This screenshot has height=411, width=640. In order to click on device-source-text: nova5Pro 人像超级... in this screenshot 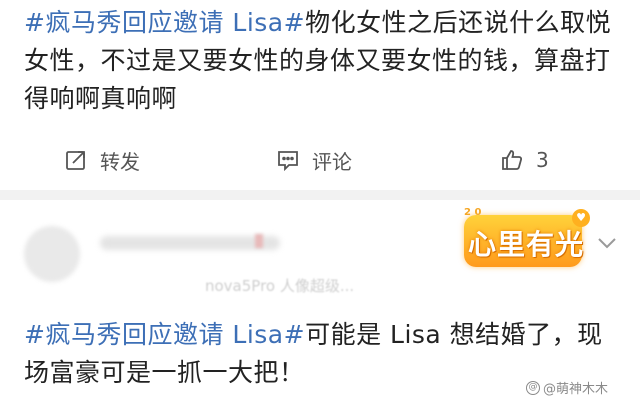, I will do `click(280, 286)`.